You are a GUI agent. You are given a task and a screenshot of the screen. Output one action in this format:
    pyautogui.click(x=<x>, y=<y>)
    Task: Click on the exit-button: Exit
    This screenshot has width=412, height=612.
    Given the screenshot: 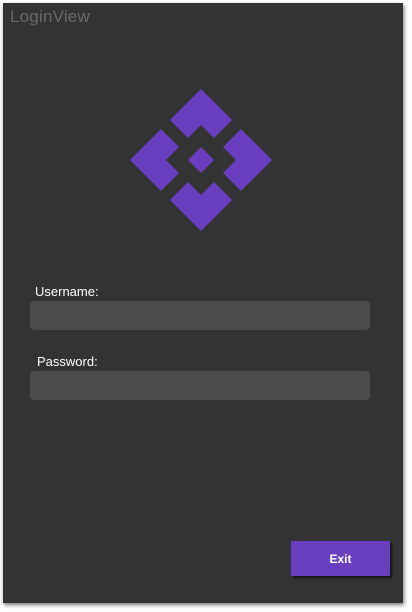 What is the action you would take?
    pyautogui.click(x=340, y=558)
    